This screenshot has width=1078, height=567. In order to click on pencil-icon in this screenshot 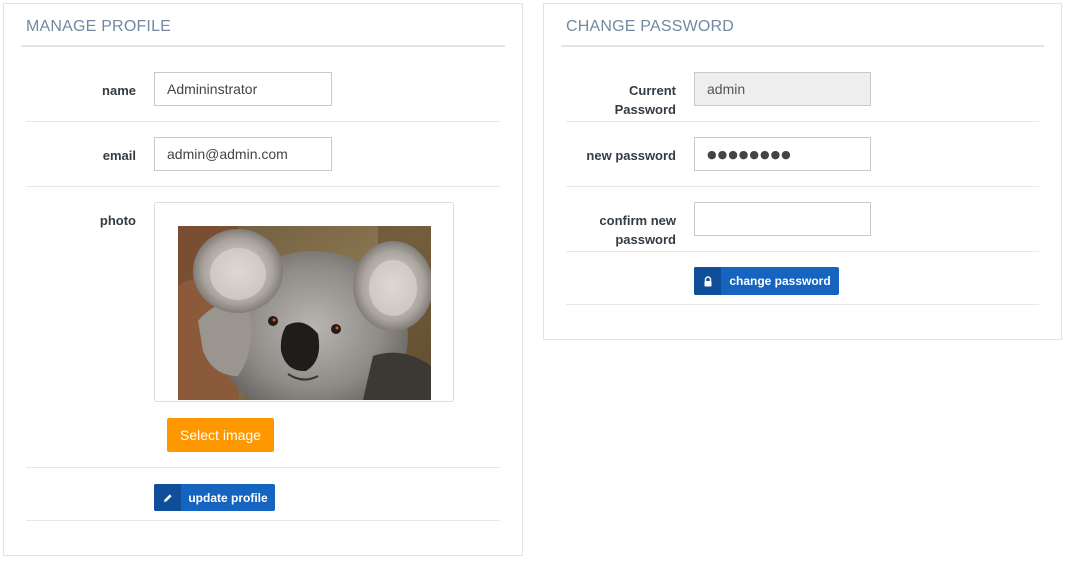, I will do `click(167, 497)`.